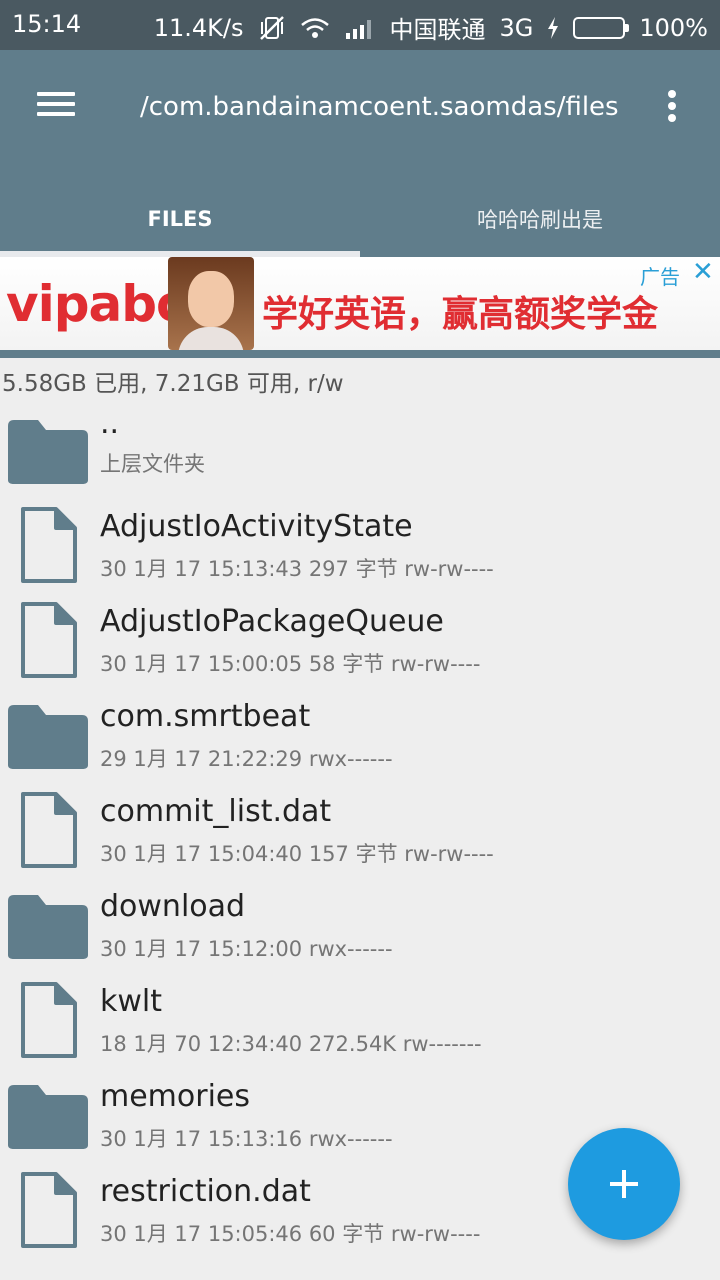 The height and width of the screenshot is (1280, 720). What do you see at coordinates (198, 27) in the screenshot?
I see `net-speed: 11.4K/s` at bounding box center [198, 27].